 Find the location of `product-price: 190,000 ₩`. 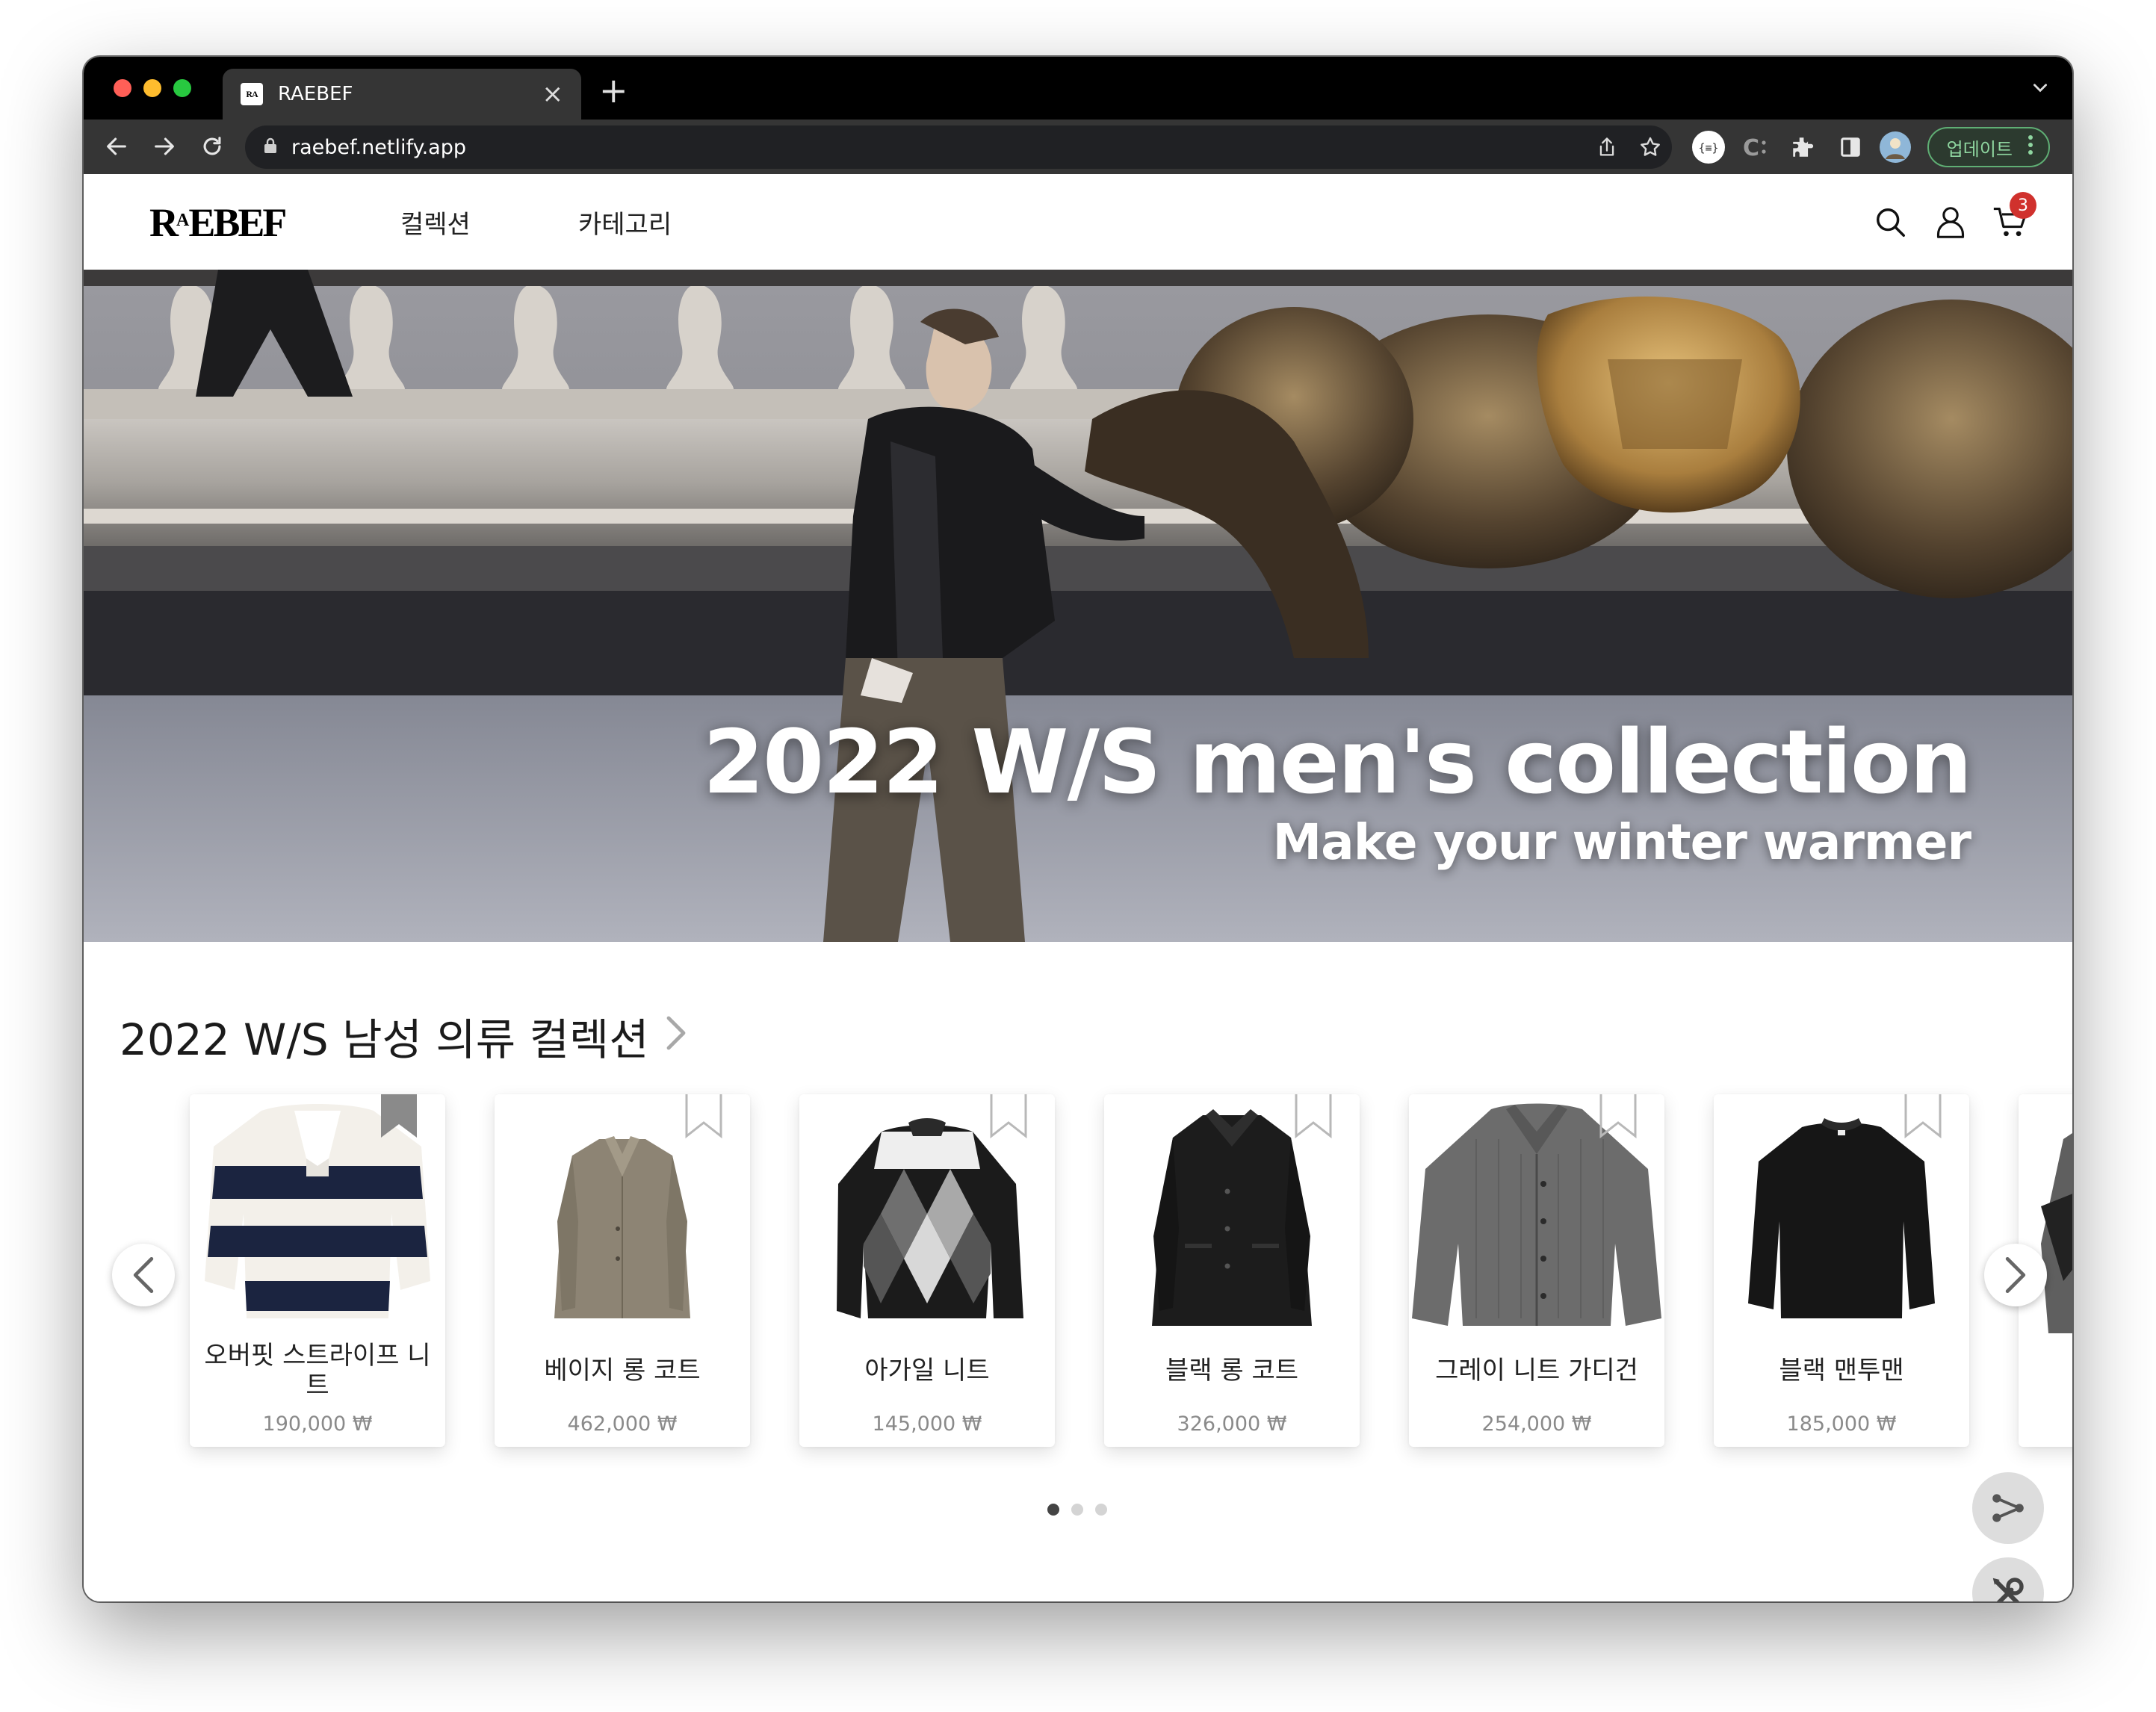

product-price: 190,000 ₩ is located at coordinates (317, 1424).